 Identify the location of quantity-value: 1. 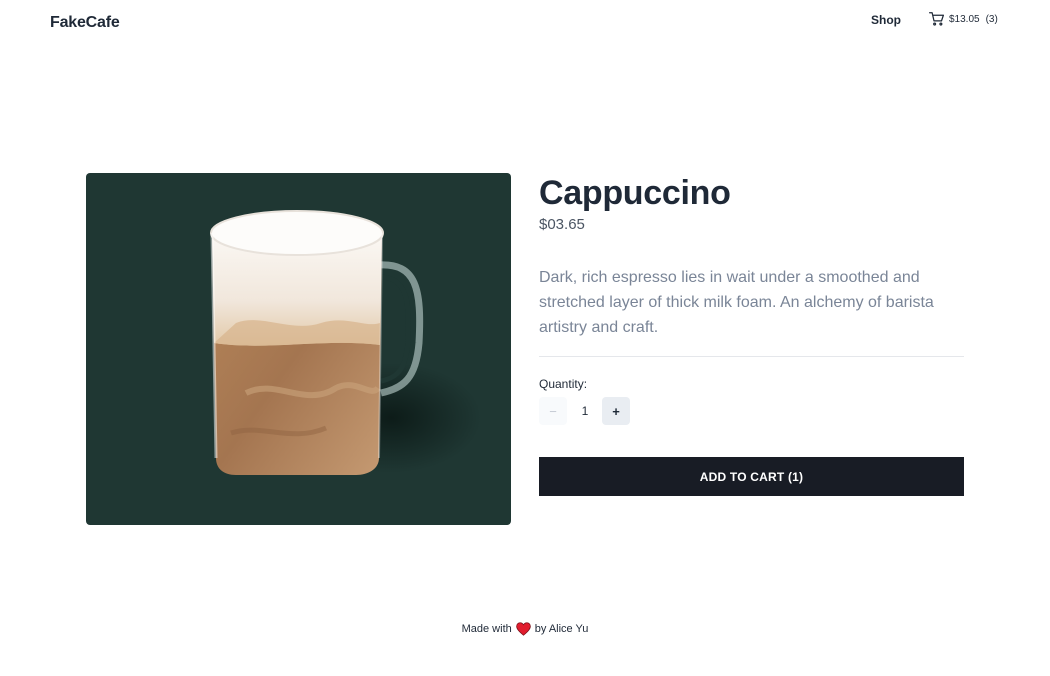
(585, 411).